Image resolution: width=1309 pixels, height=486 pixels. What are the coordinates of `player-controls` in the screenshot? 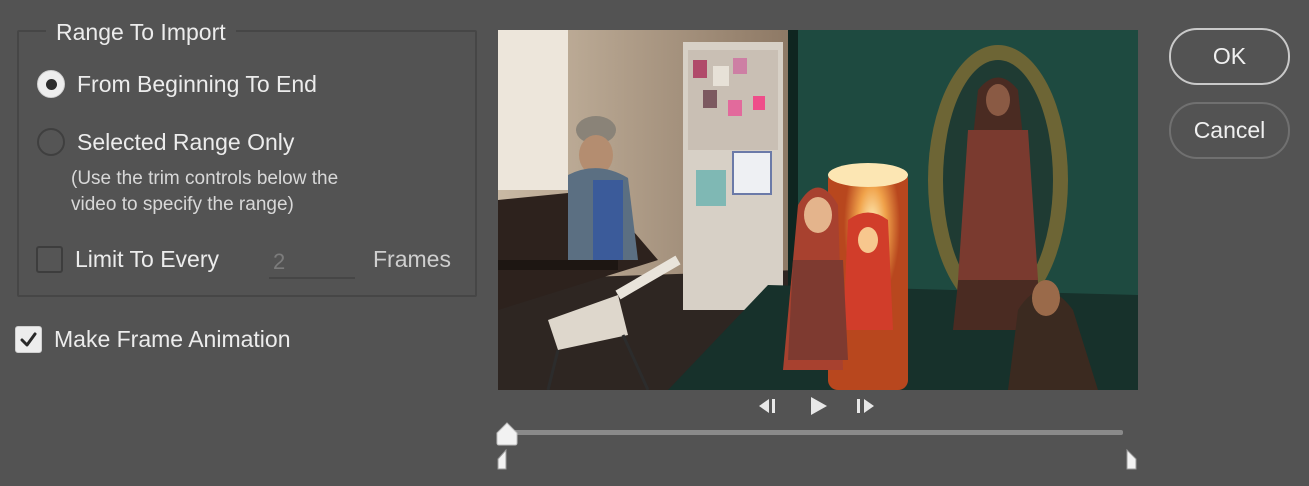 It's located at (817, 406).